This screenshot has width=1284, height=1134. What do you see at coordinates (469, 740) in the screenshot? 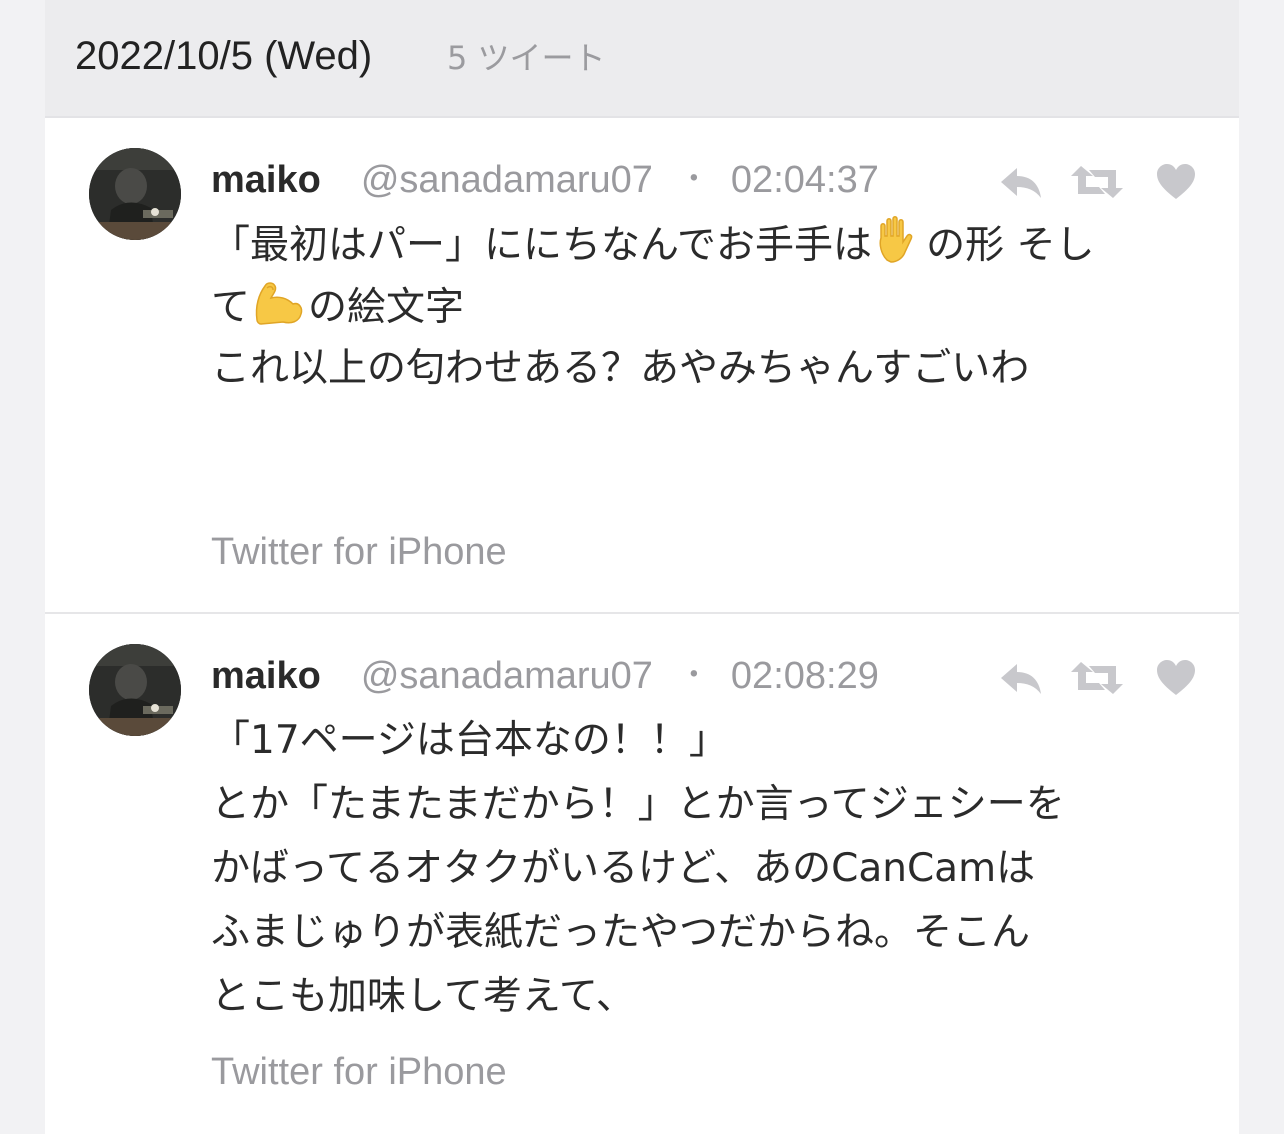
I see `tweet-text-line: 「17ページは台本なの！！」` at bounding box center [469, 740].